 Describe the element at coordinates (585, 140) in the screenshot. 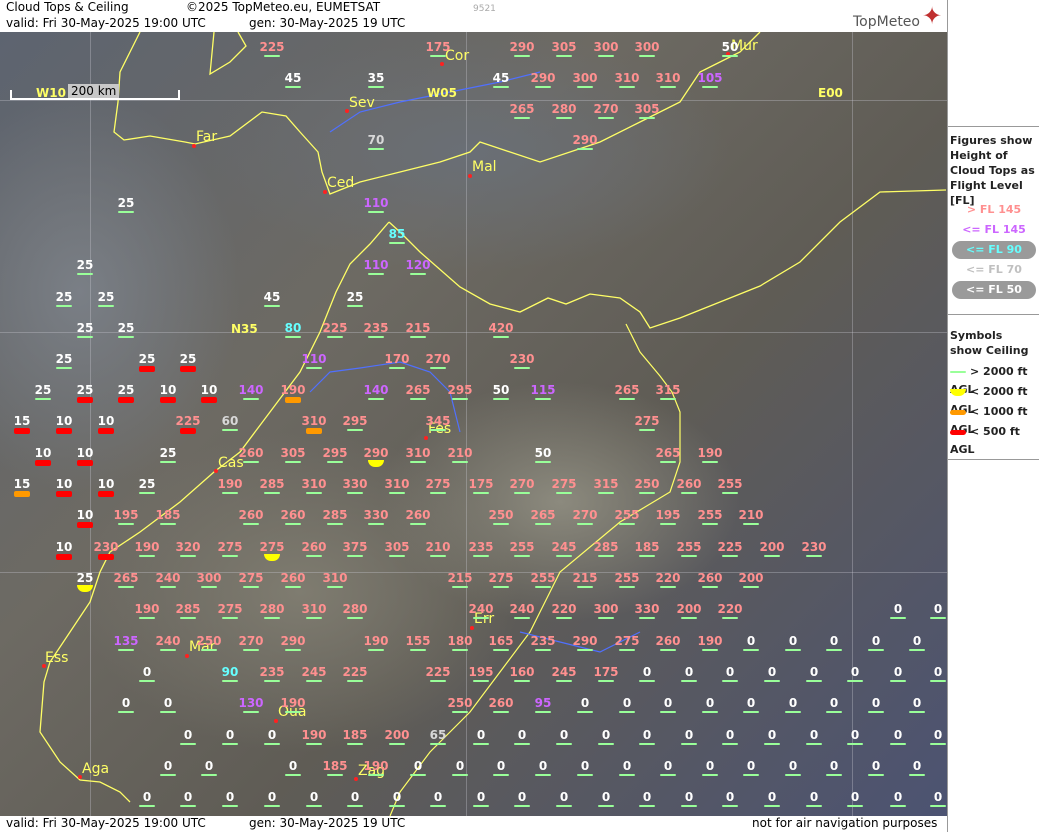

I see `cloud-top-value: 290` at that location.